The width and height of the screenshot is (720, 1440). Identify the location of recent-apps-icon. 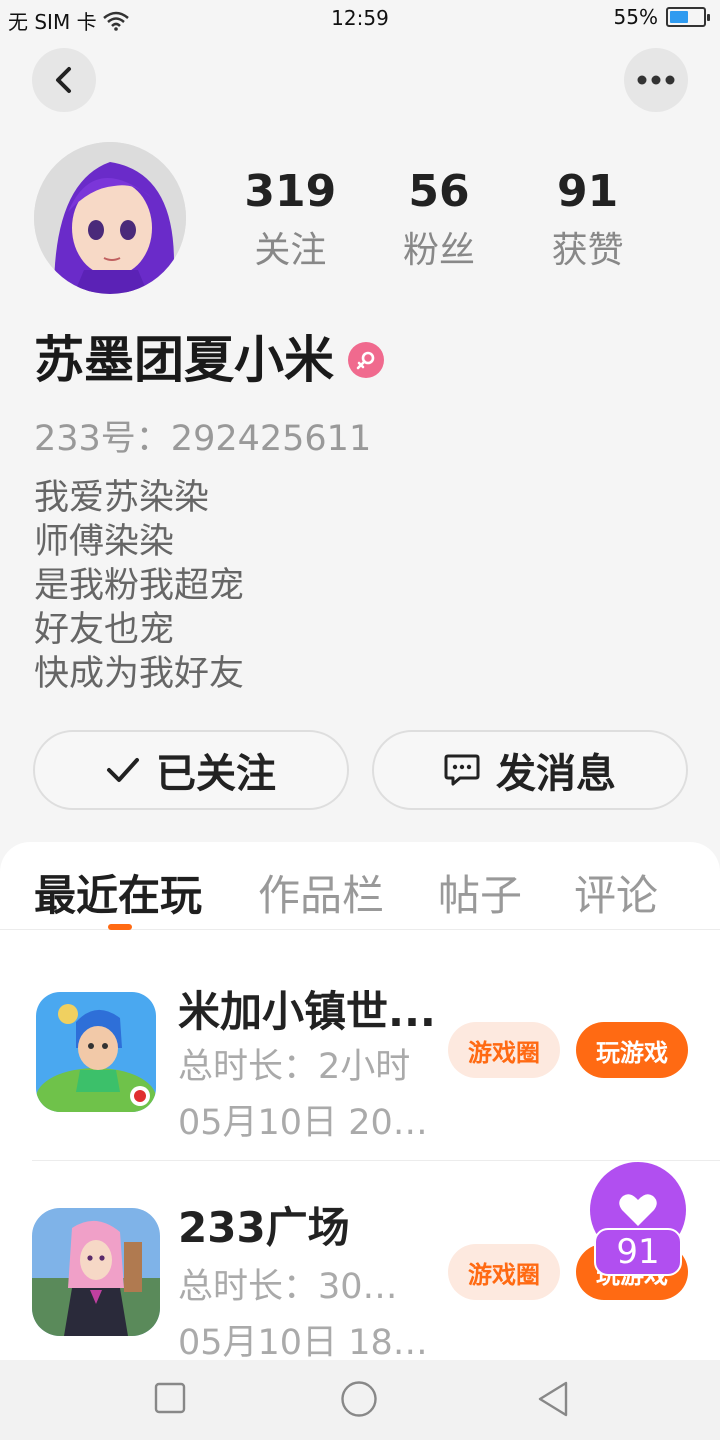
(170, 1398).